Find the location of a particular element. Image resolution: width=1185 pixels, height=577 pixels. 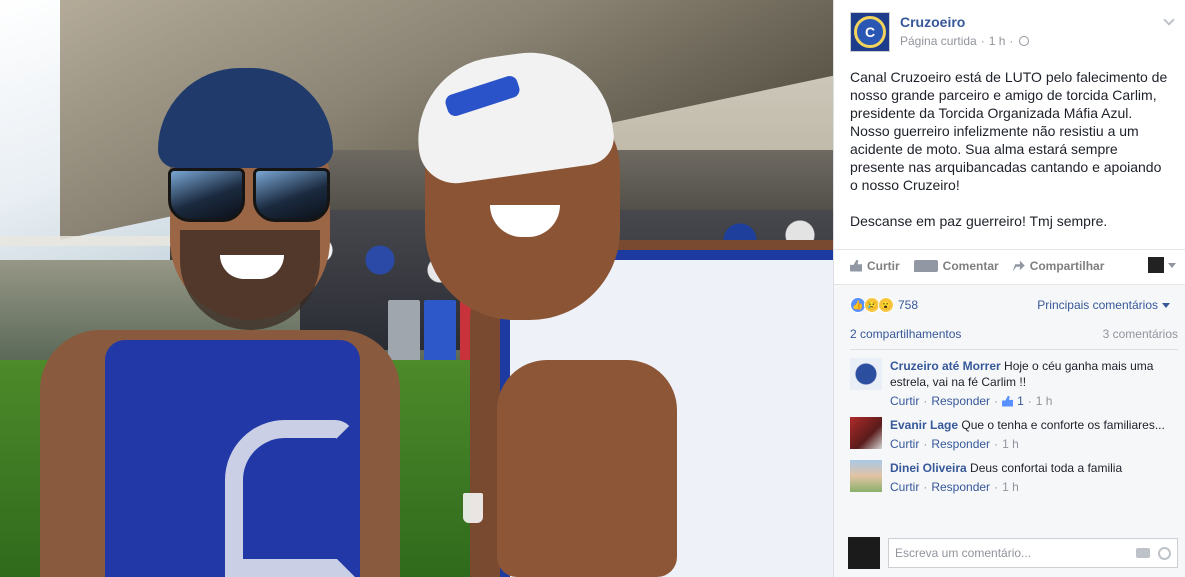

comment-author: Evanir Lage is located at coordinates (924, 425).